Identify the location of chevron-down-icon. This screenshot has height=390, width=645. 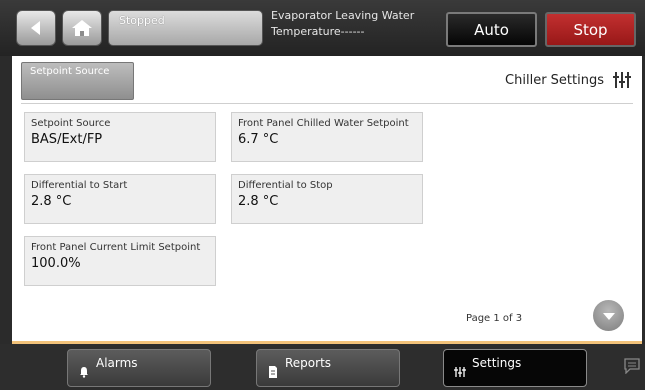
(608, 316).